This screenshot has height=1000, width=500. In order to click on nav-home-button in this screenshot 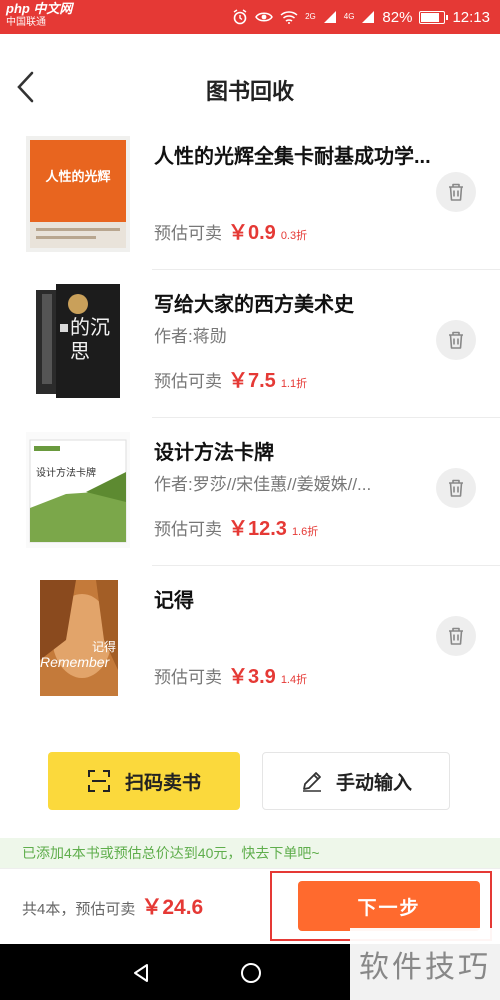, I will do `click(251, 973)`.